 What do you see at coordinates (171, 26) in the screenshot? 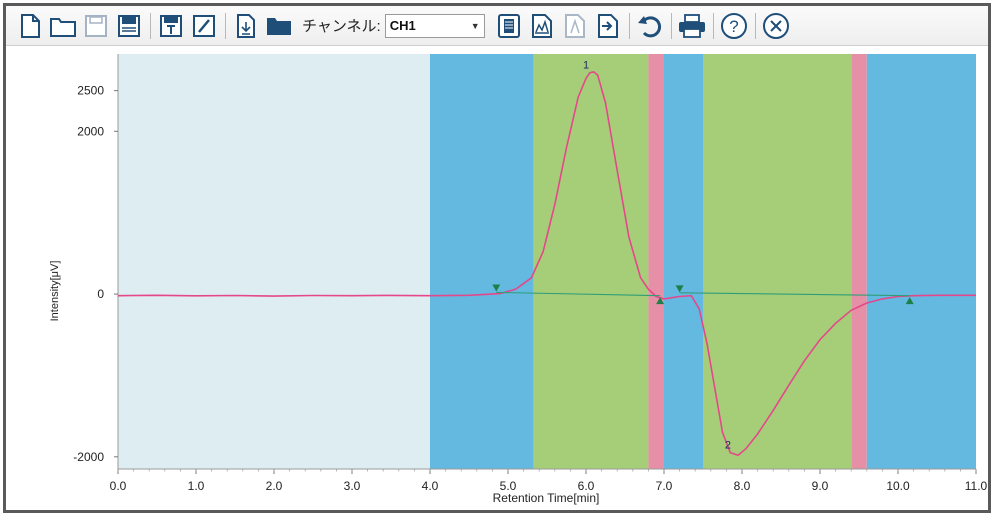
I see `save-template-icon` at bounding box center [171, 26].